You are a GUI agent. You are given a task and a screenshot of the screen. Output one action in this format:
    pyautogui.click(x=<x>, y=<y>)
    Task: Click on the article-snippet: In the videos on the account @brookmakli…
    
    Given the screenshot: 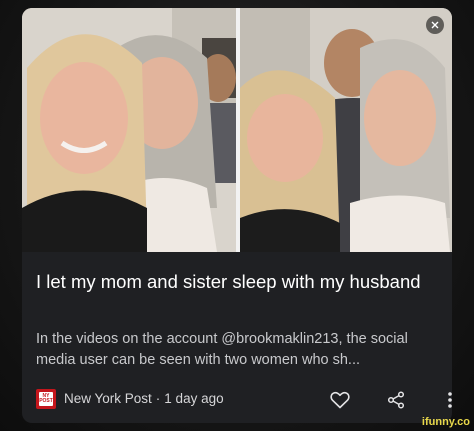 What is the action you would take?
    pyautogui.click(x=222, y=349)
    